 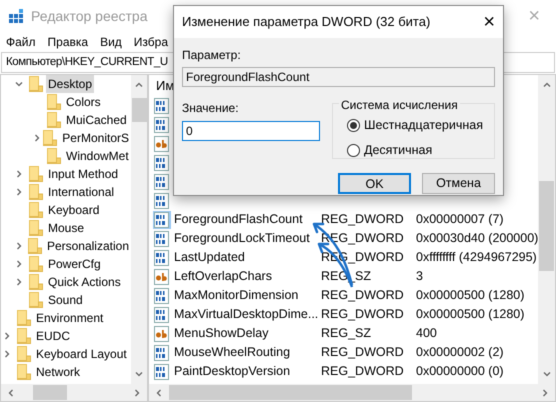 I want to click on tree-item: EUDC, so click(x=53, y=336).